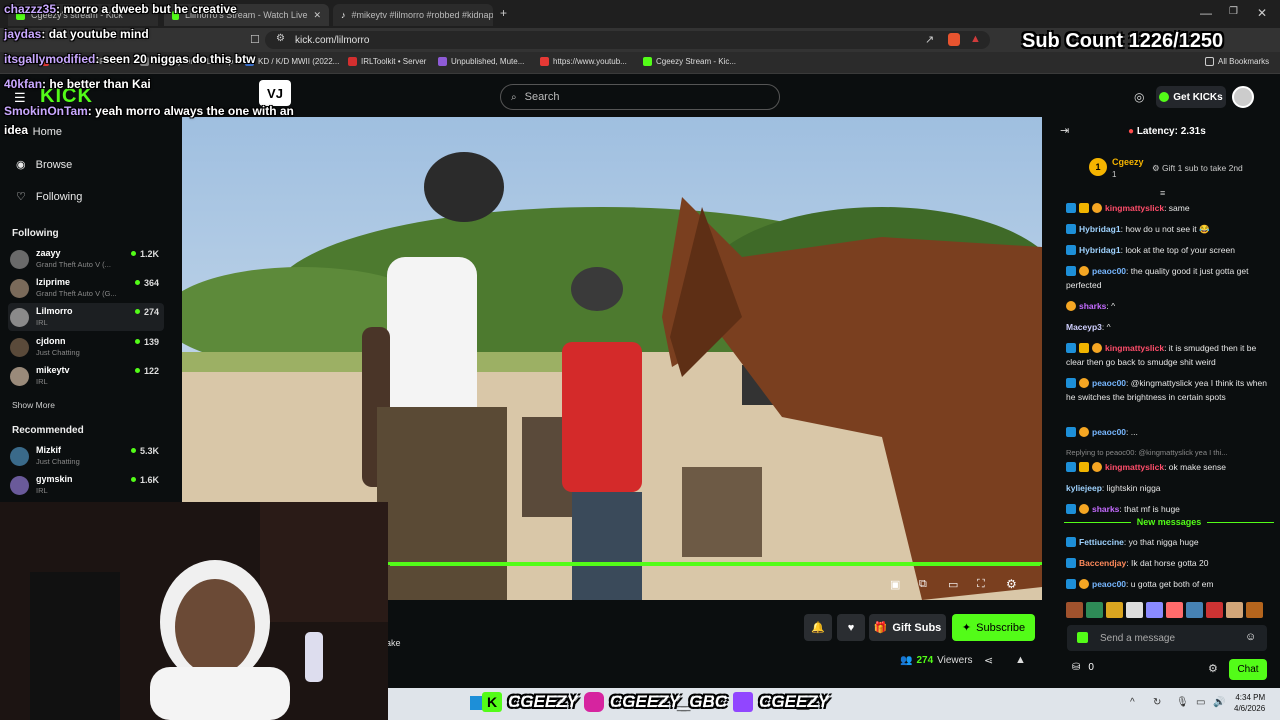 This screenshot has width=1280, height=720. Describe the element at coordinates (86, 318) in the screenshot. I see `sidebar-channel-active: Lilmorro IRL 274` at that location.